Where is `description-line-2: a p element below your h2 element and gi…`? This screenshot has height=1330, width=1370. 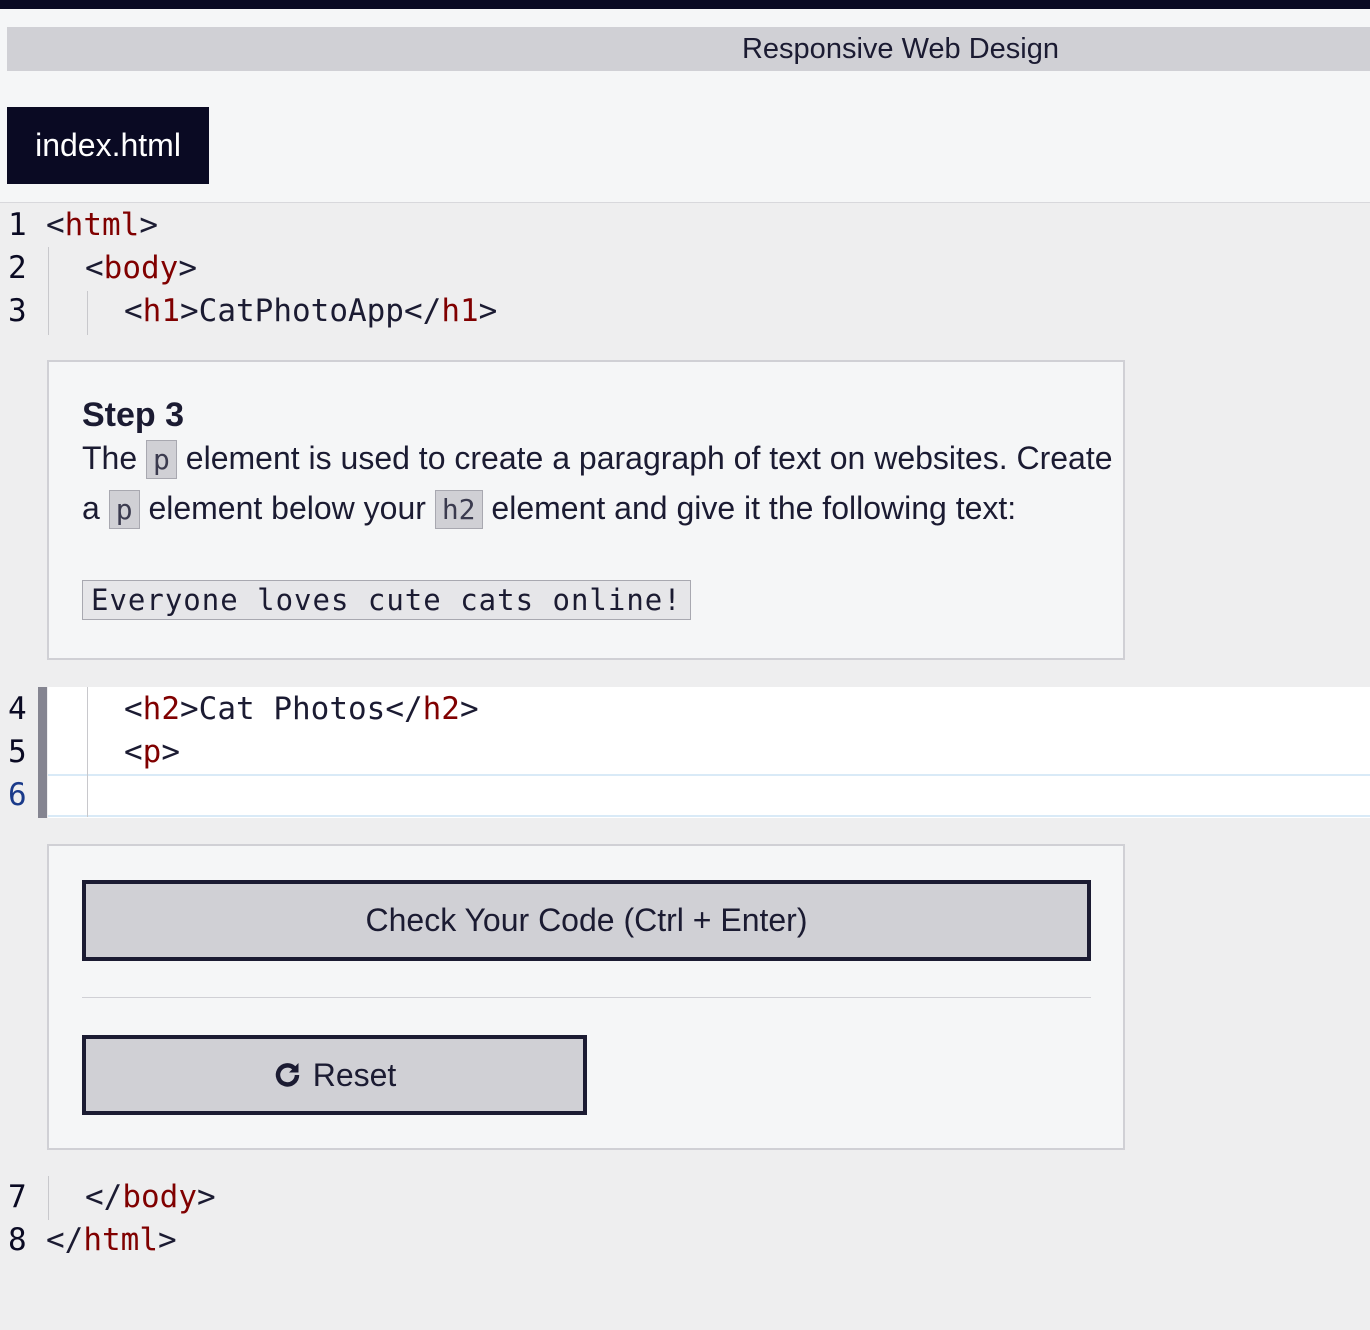
description-line-2: a p element below your h2 element and gi… is located at coordinates (549, 509).